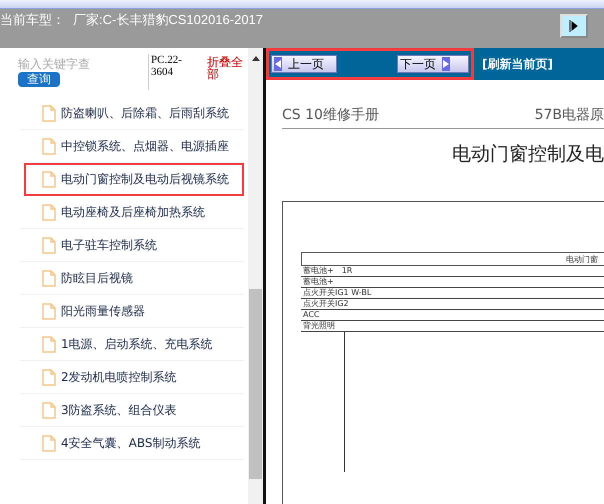 The width and height of the screenshot is (604, 504). Describe the element at coordinates (446, 64) in the screenshot. I see `right-arrow-icon` at that location.